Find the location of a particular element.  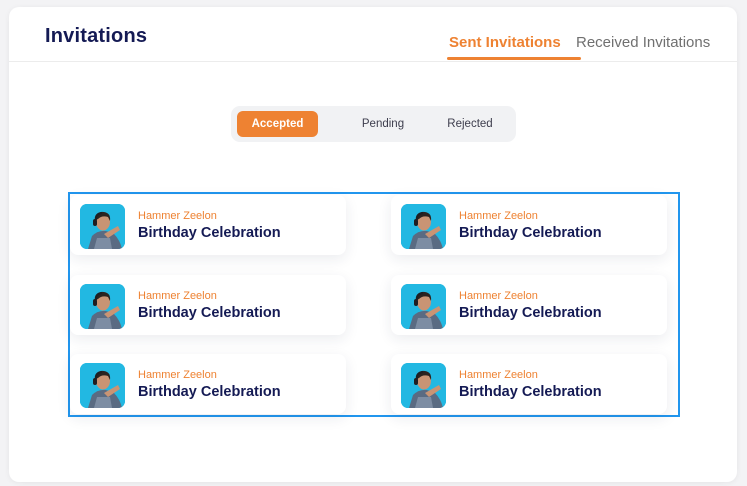

tab-received-invitations-label: Received Invitations is located at coordinates (643, 42).